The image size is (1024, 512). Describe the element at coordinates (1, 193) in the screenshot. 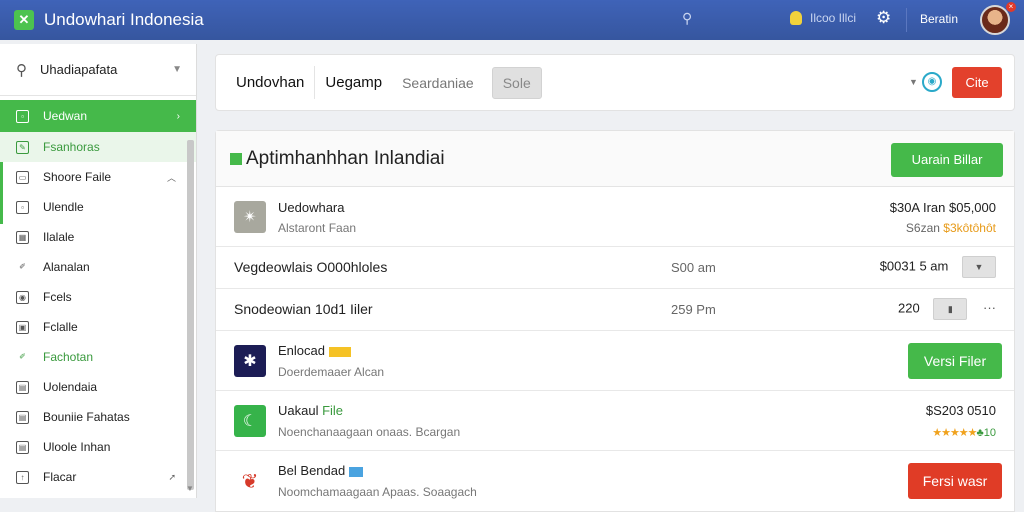

I see `active-marker` at that location.